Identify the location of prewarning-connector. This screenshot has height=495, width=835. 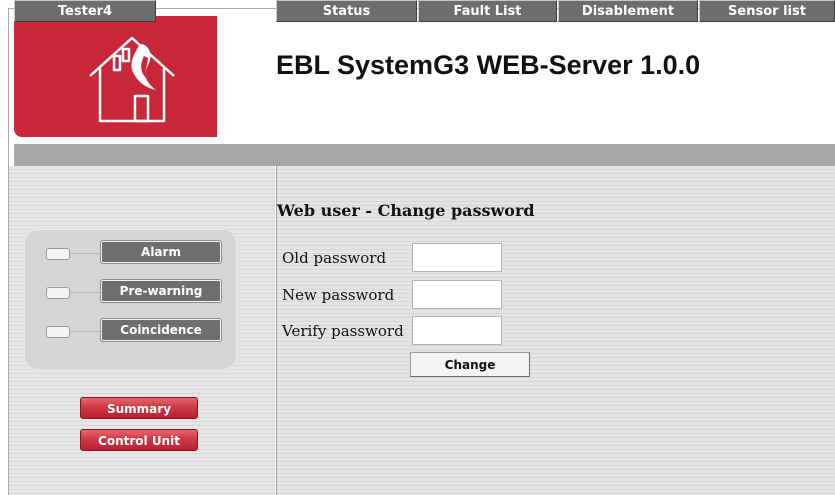
(84, 292).